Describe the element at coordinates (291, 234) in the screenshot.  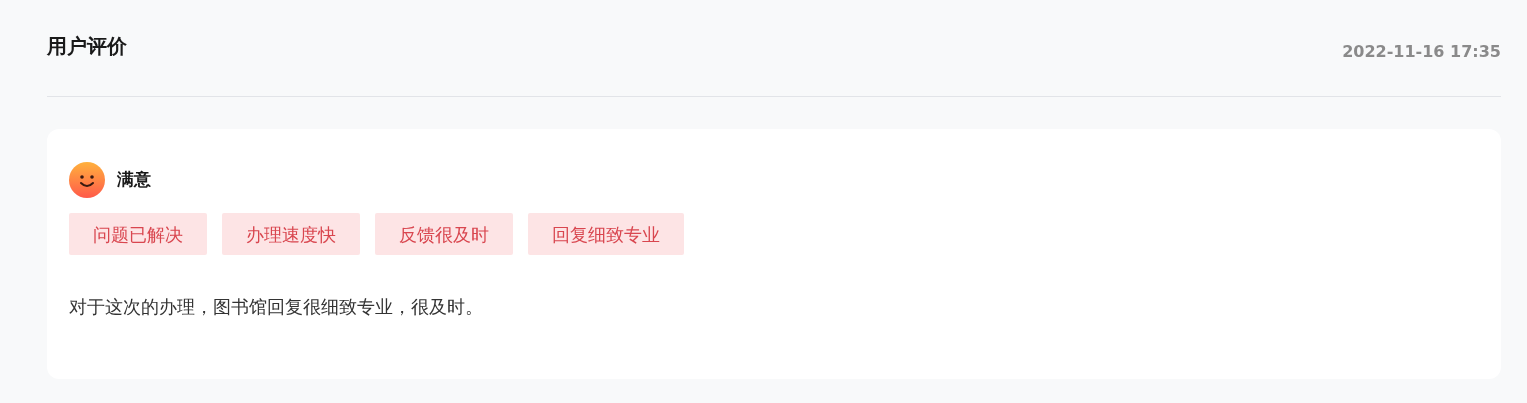
I see `review-tag: 办理速度快` at that location.